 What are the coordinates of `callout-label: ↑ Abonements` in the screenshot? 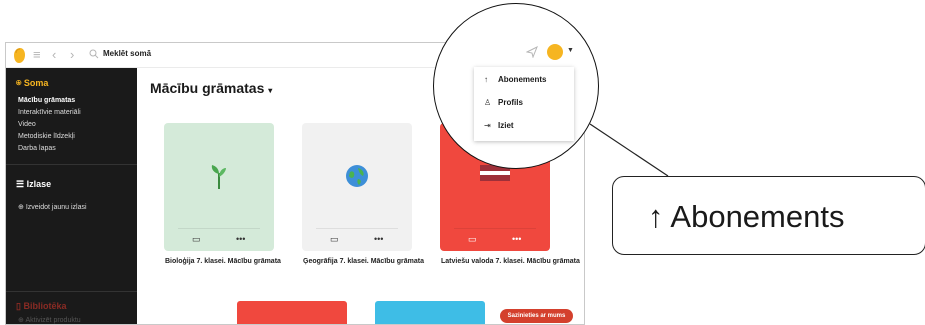 It's located at (746, 216).